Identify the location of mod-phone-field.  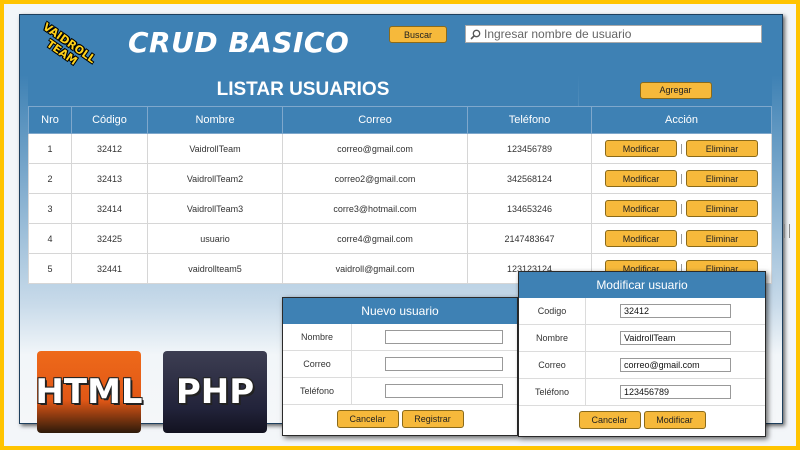
(675, 392).